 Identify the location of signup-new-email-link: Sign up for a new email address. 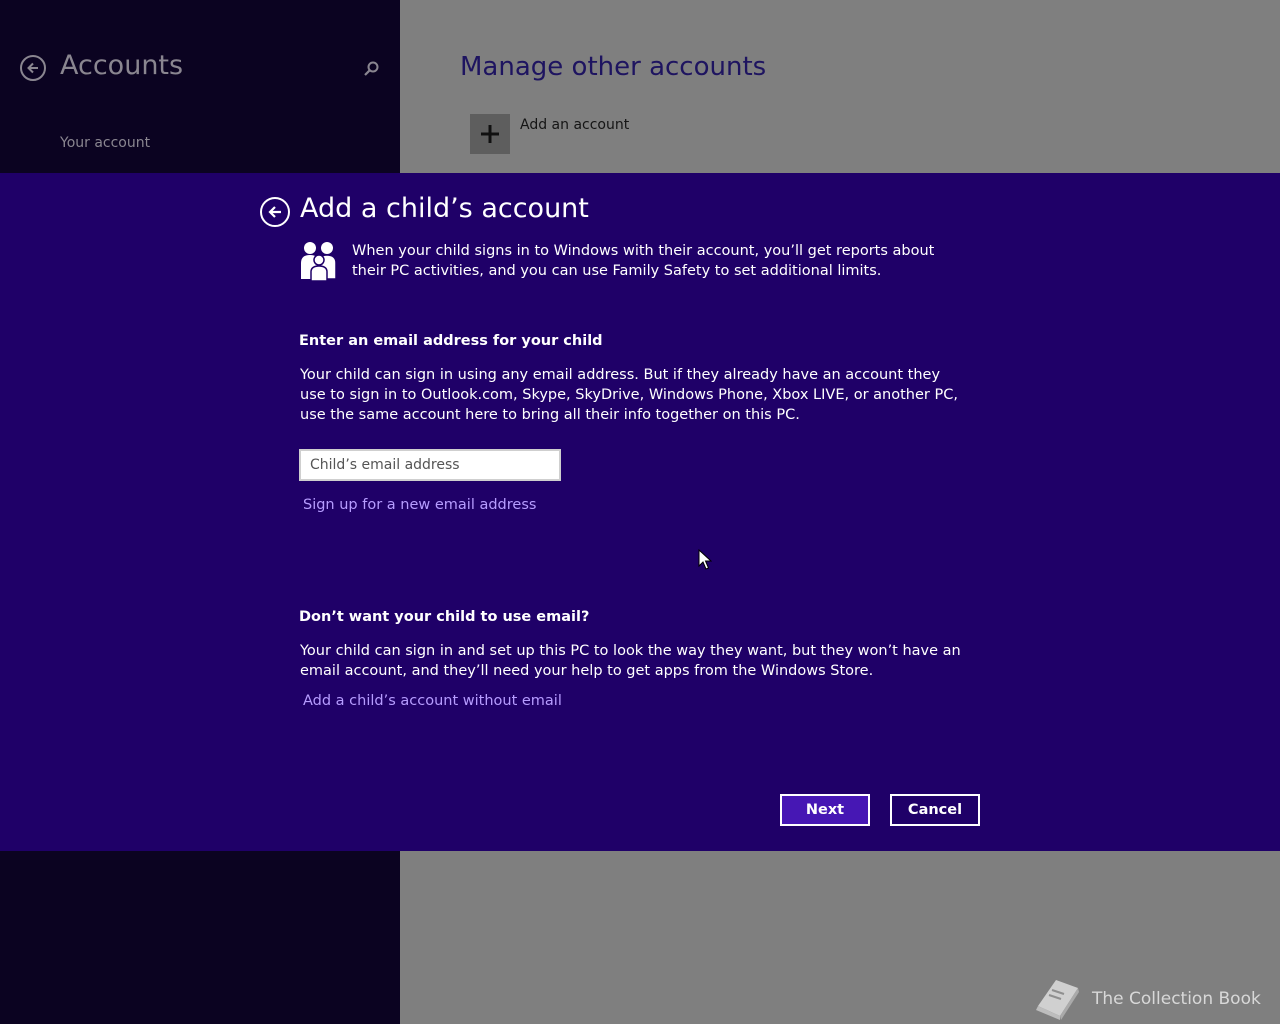
(419, 505).